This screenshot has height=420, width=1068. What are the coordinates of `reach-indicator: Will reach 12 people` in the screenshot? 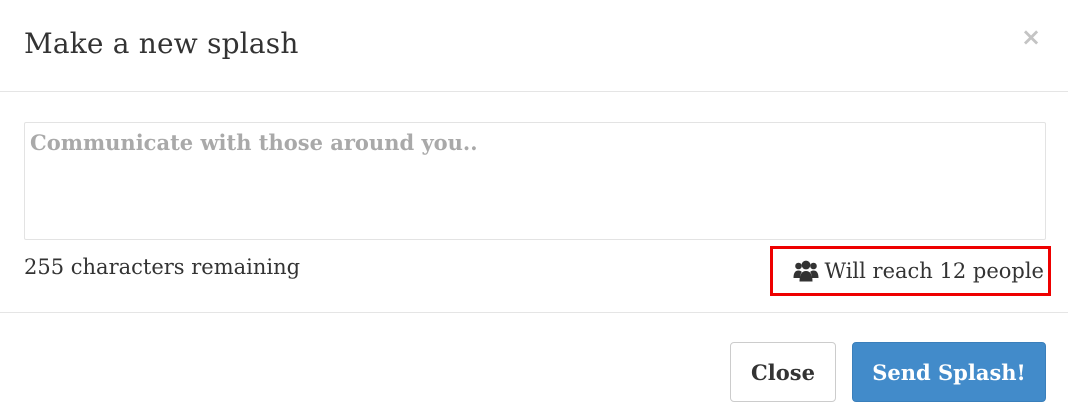 It's located at (910, 271).